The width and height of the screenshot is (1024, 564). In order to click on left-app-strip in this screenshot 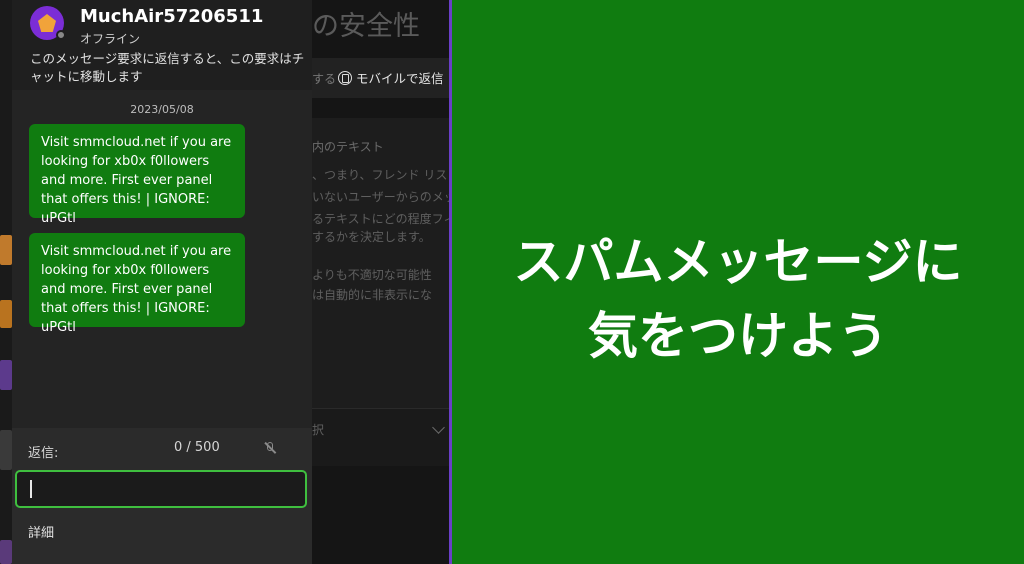, I will do `click(6, 282)`.